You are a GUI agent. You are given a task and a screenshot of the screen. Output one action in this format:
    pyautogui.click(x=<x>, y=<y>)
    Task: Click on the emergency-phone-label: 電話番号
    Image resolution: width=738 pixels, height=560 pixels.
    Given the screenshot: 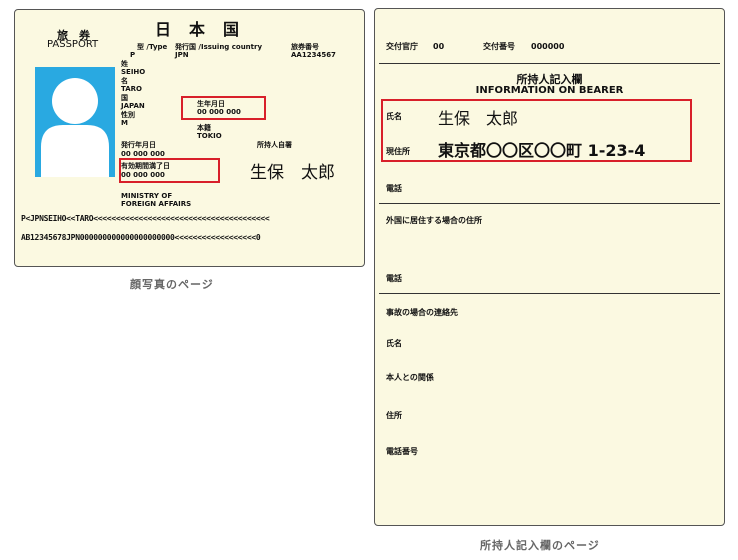 What is the action you would take?
    pyautogui.click(x=402, y=451)
    